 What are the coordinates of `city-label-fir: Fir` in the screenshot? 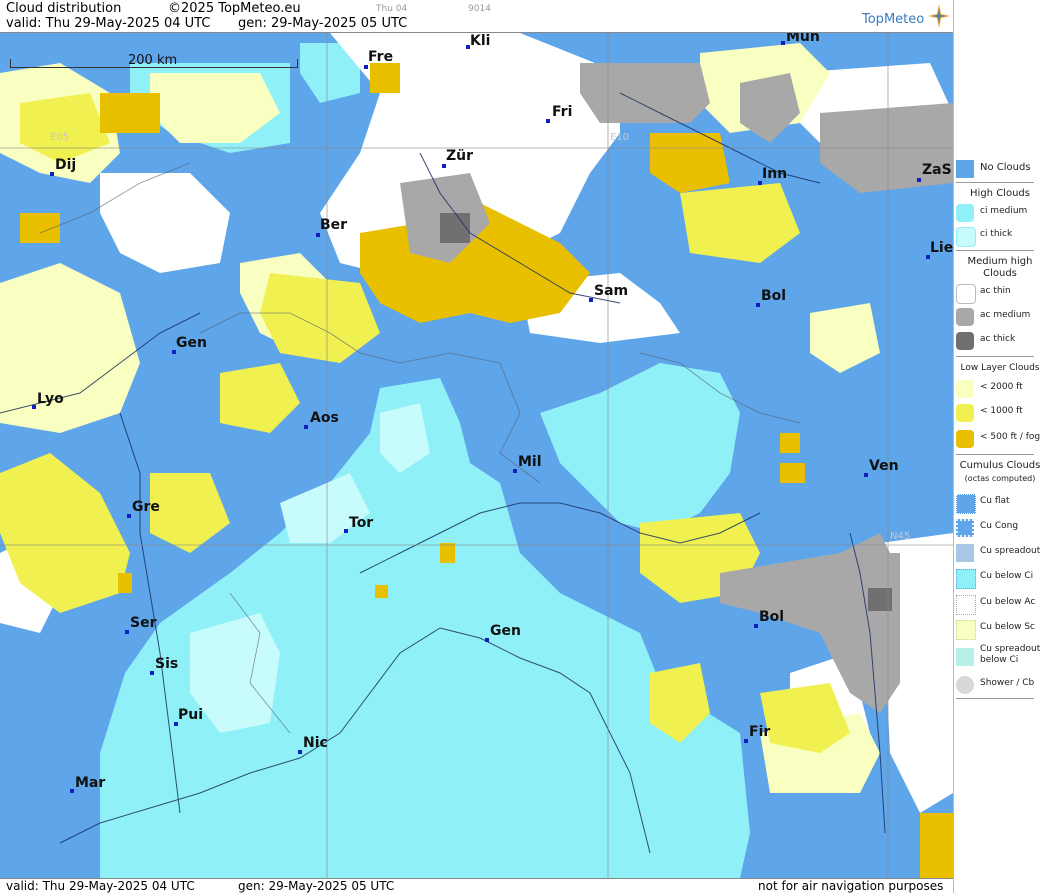 It's located at (759, 732).